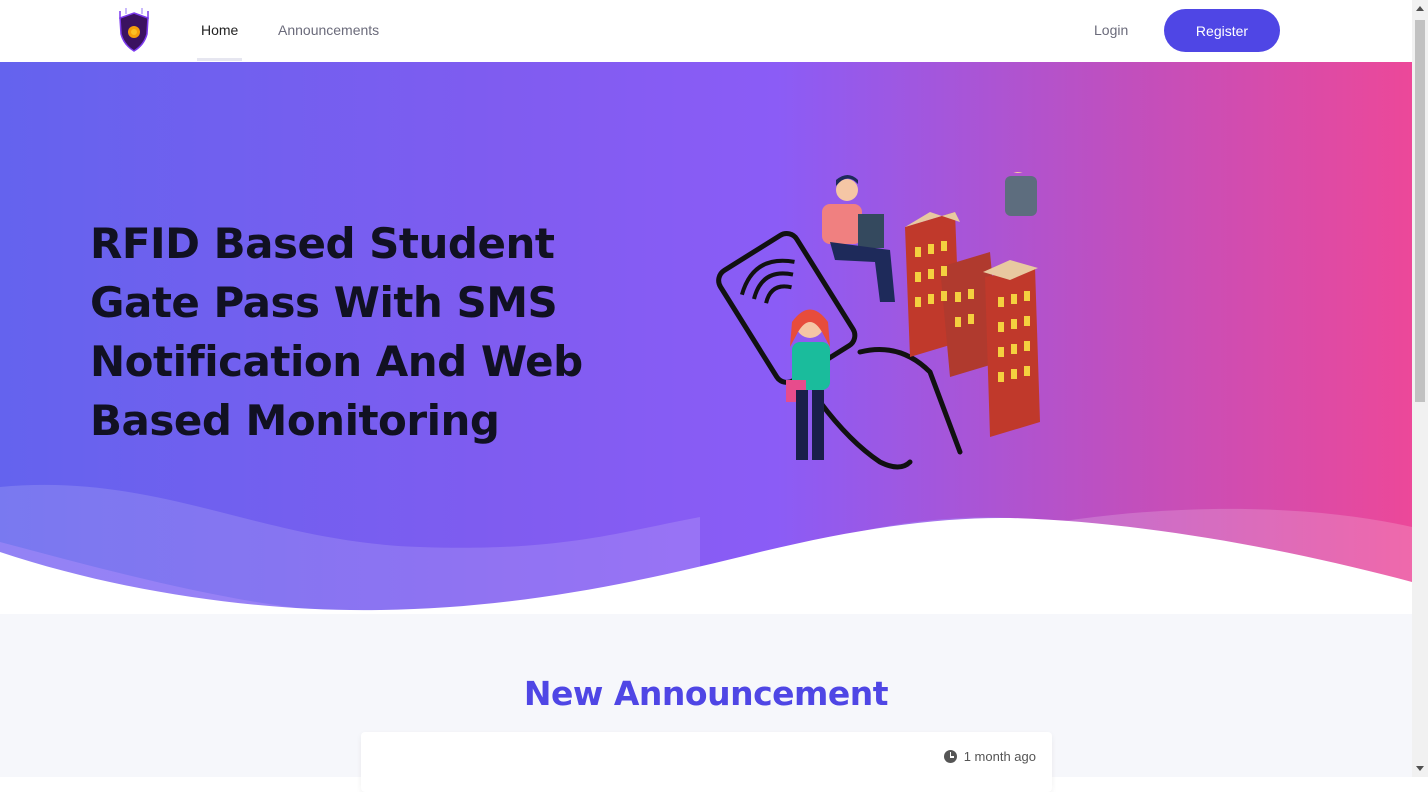 This screenshot has width=1428, height=792. I want to click on announcement-timestamp: 1 month ago, so click(989, 756).